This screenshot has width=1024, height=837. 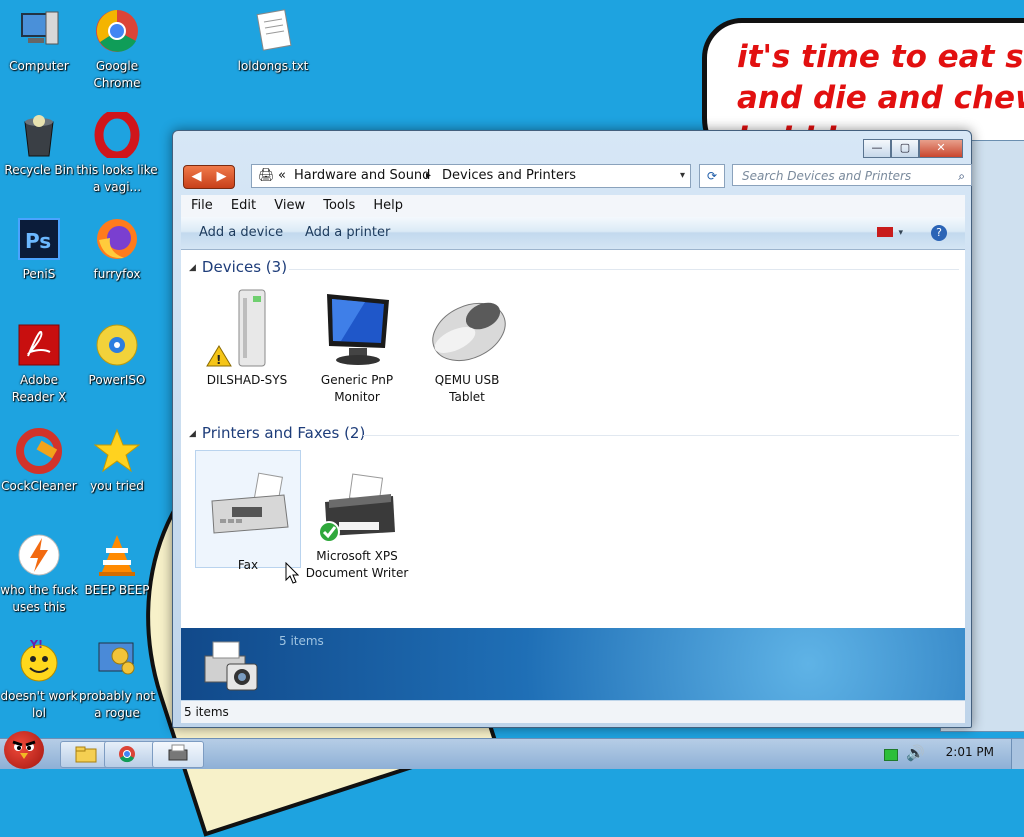 What do you see at coordinates (117, 274) in the screenshot?
I see `desktop-icon-label: furryfox` at bounding box center [117, 274].